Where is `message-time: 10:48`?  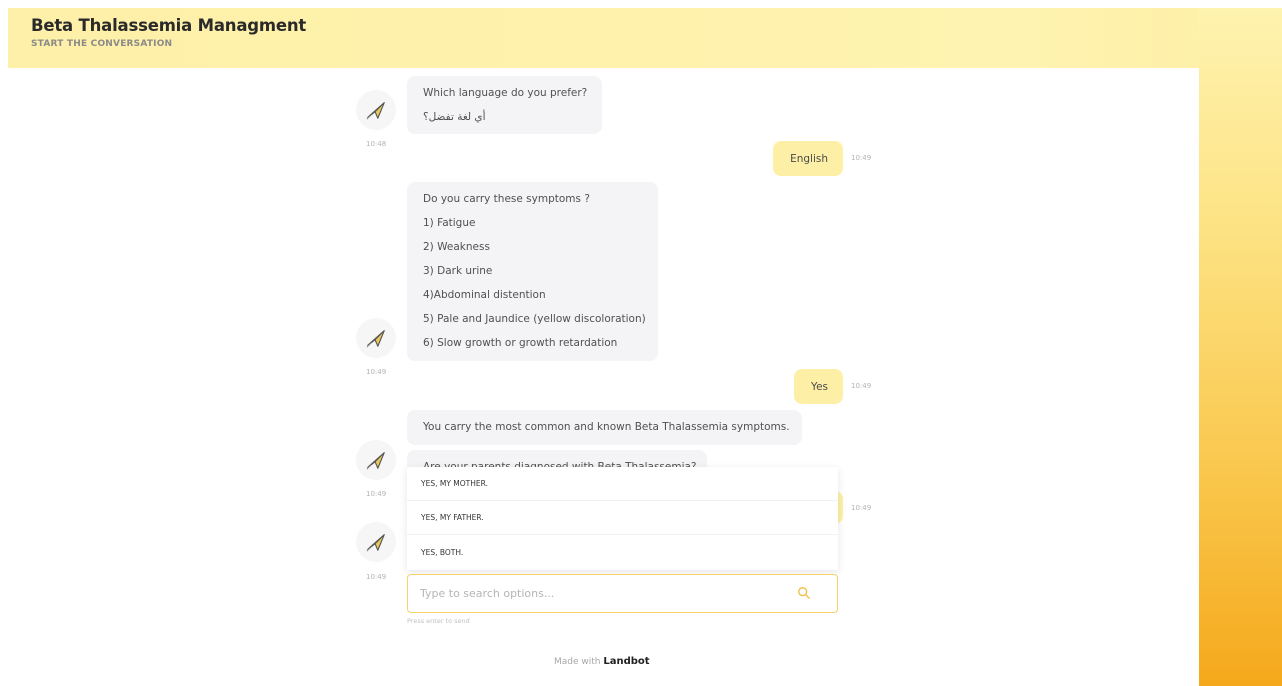 message-time: 10:48 is located at coordinates (376, 144).